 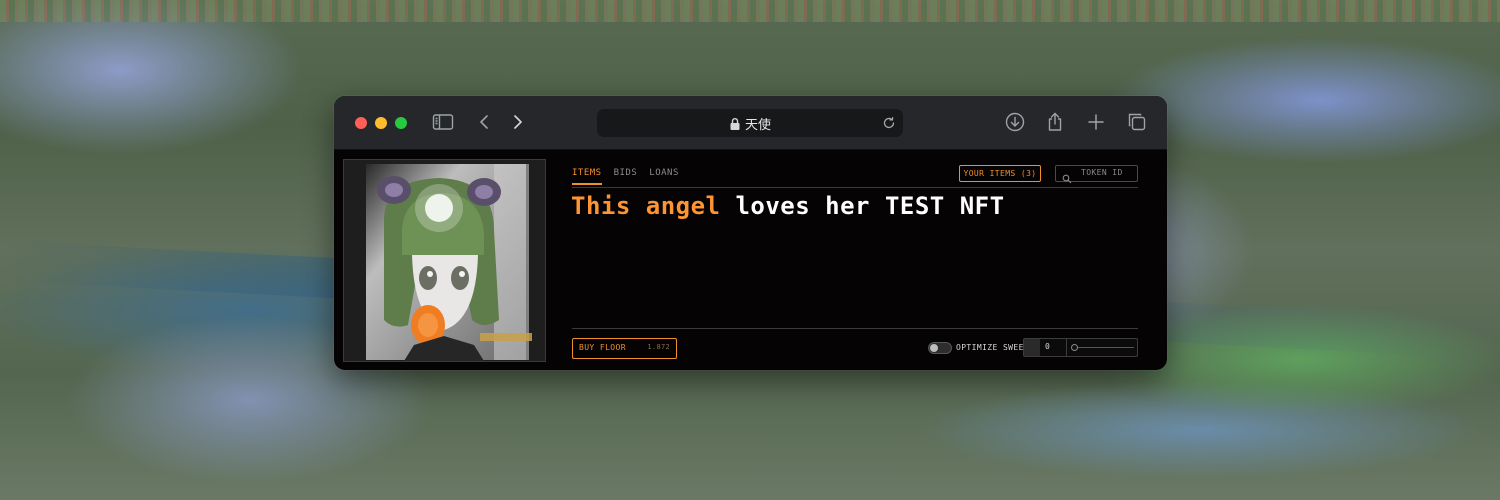 I want to click on tab-bar: ITEMS BIDS LOANS, so click(x=625, y=176).